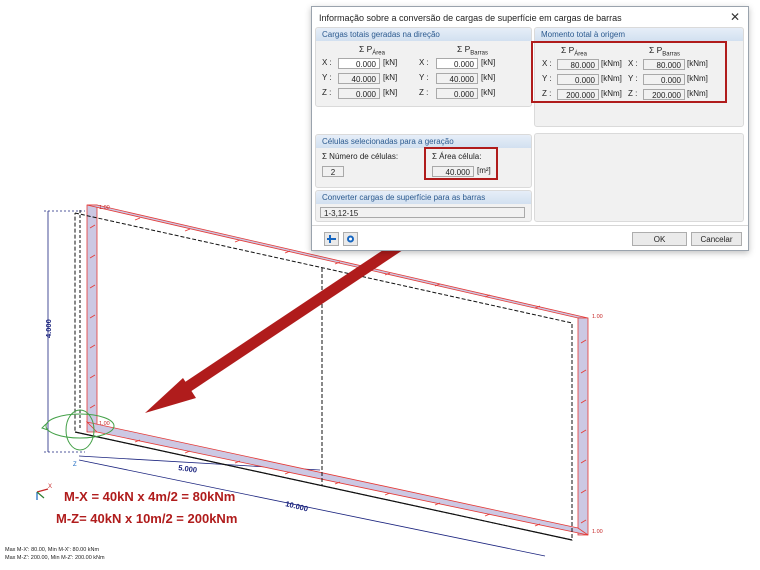 The width and height of the screenshot is (760, 570). I want to click on right-empty-panel, so click(639, 177).